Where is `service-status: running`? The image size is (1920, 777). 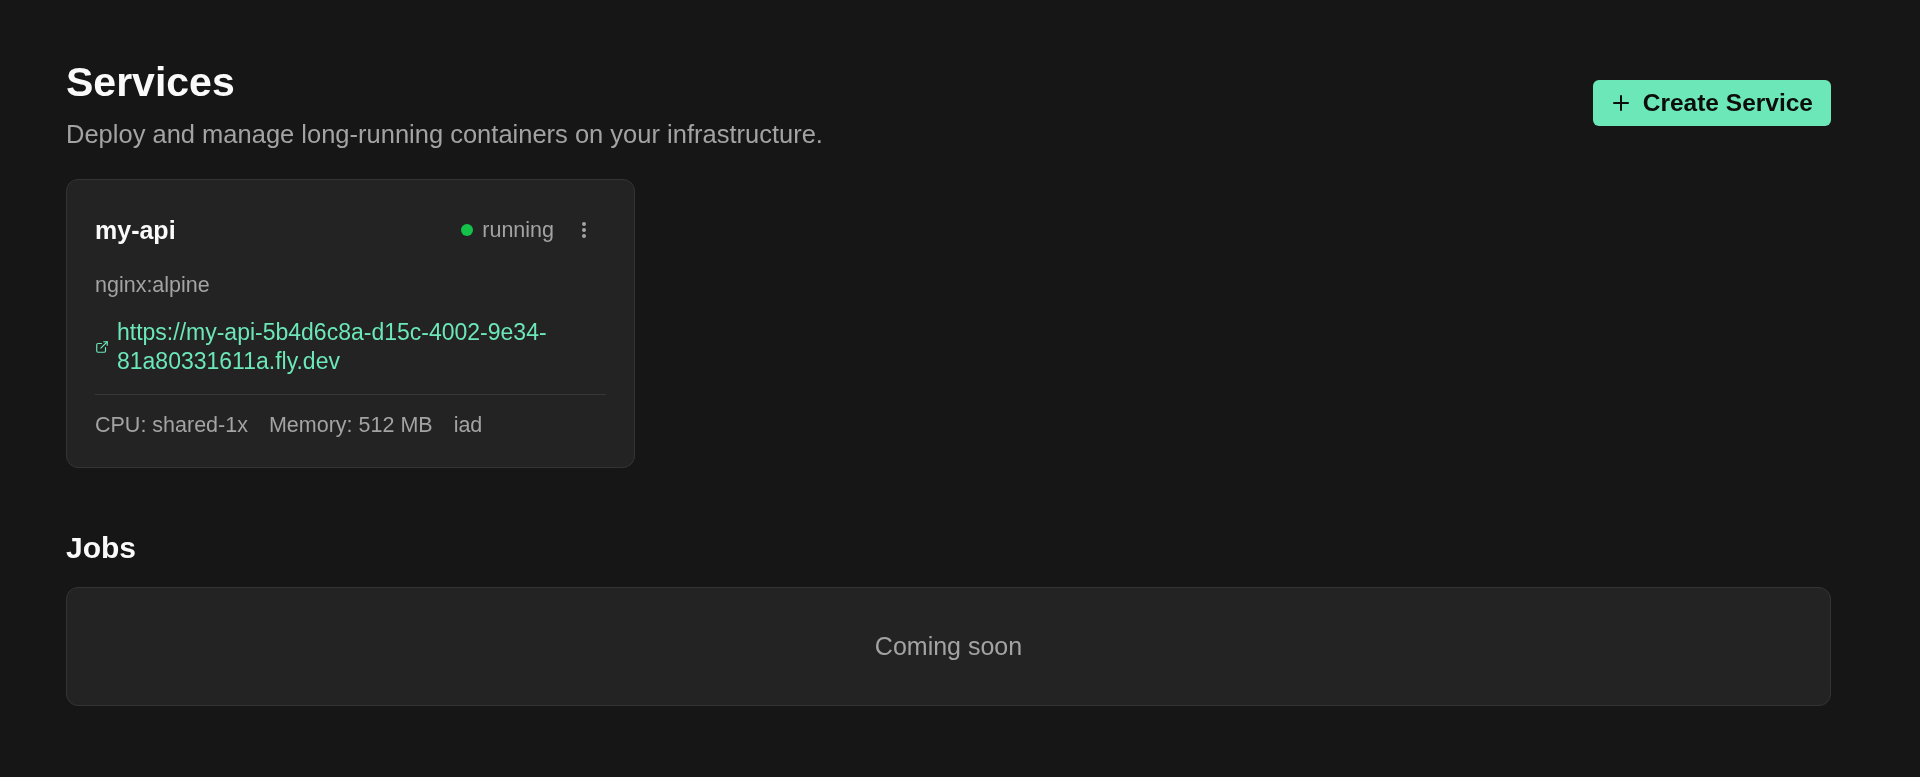 service-status: running is located at coordinates (518, 230).